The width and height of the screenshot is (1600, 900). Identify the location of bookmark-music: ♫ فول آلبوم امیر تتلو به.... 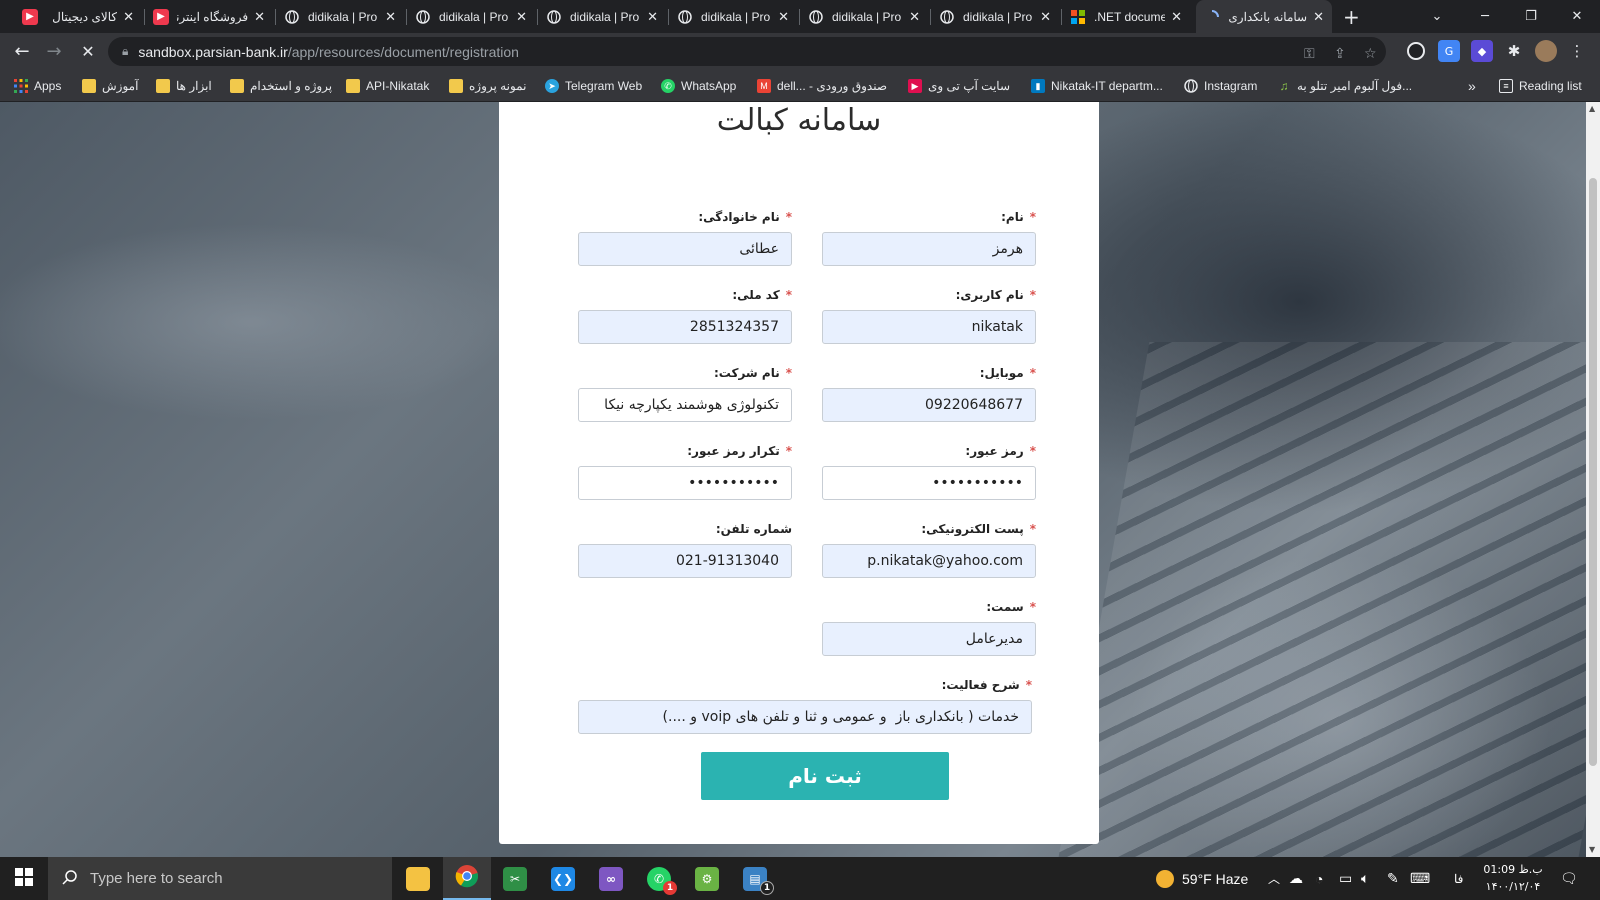
(1345, 86).